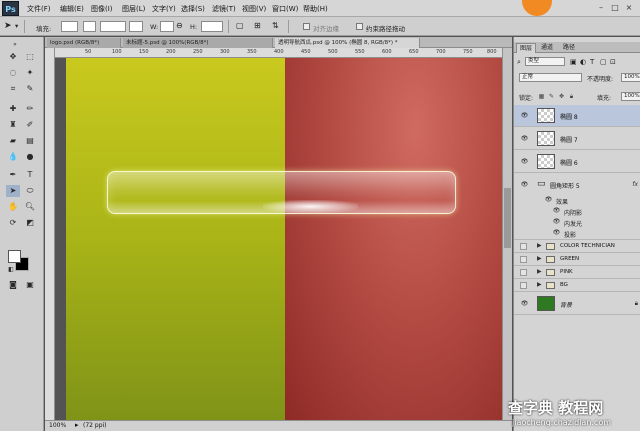 The image size is (640, 431). Describe the element at coordinates (89, 26) in the screenshot. I see `stroke-swatch` at that location.